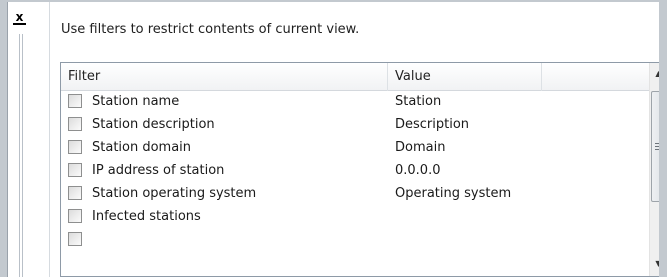  I want to click on filter-name: IP address of station, so click(158, 170).